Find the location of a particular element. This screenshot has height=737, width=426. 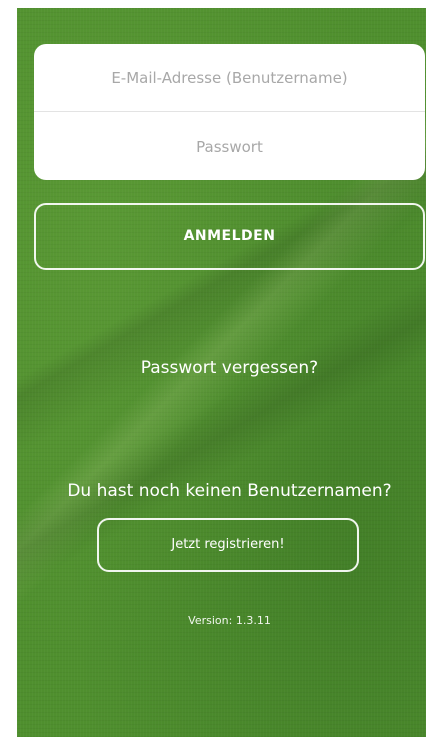

login-button: ANMELDEN is located at coordinates (229, 236).